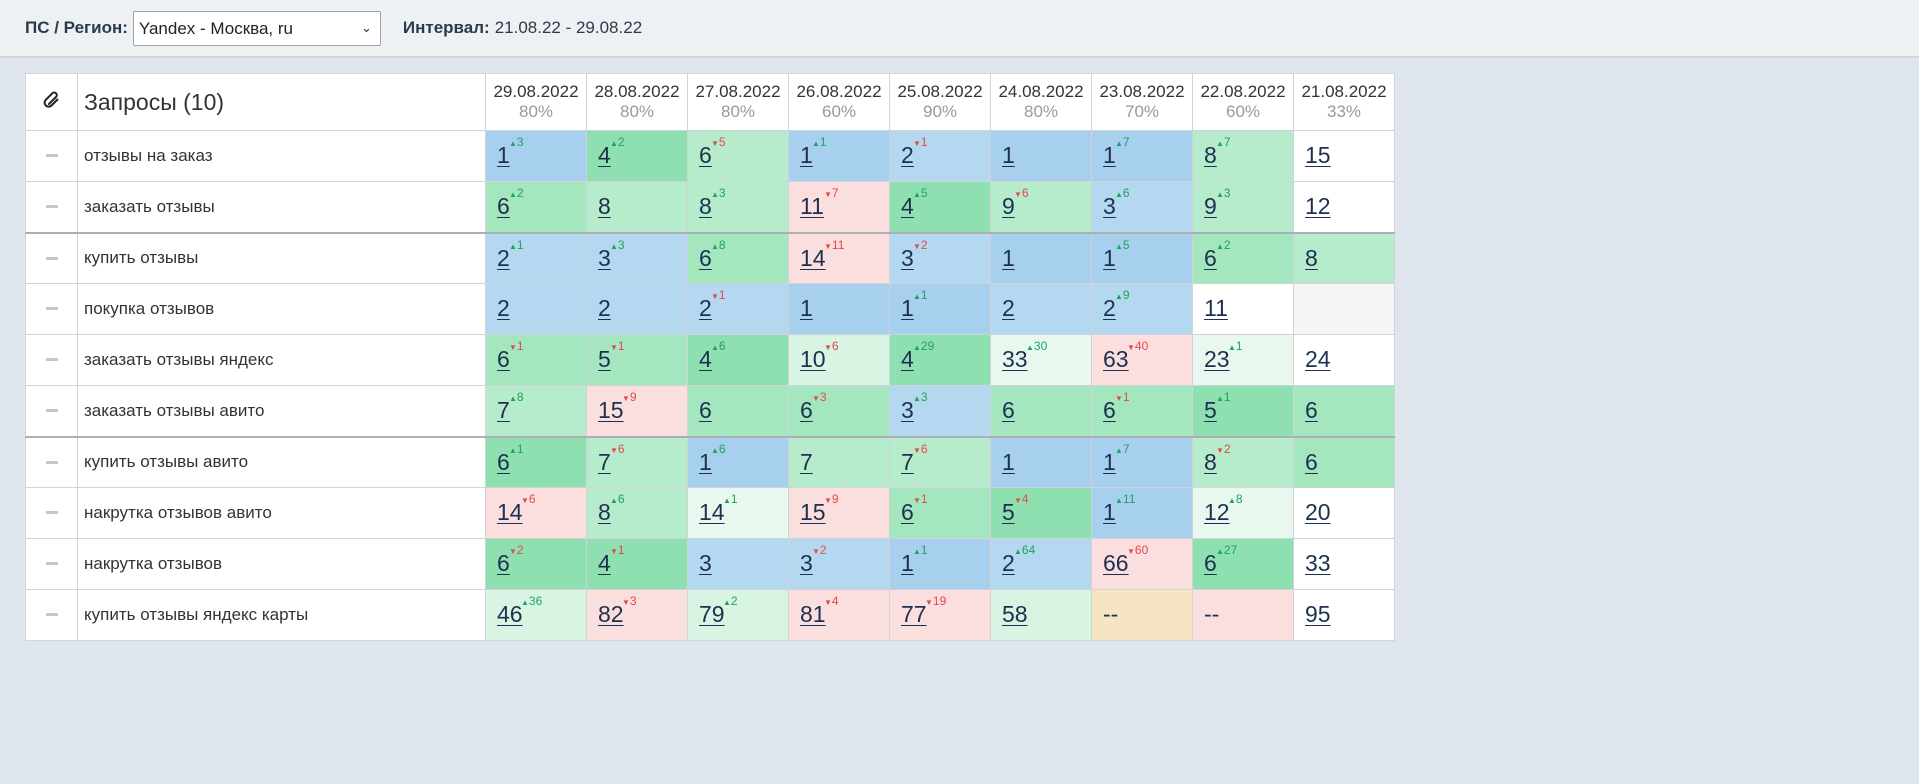 This screenshot has height=784, width=1919. Describe the element at coordinates (1015, 614) in the screenshot. I see `position-link: 58` at that location.